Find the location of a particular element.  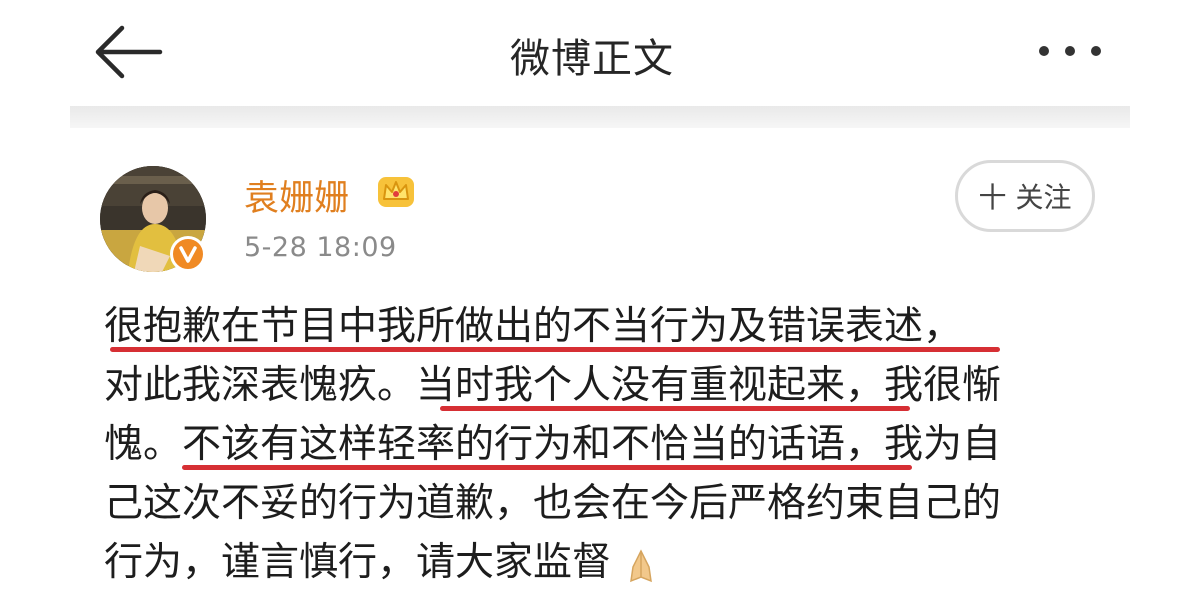

section-divider is located at coordinates (600, 117).